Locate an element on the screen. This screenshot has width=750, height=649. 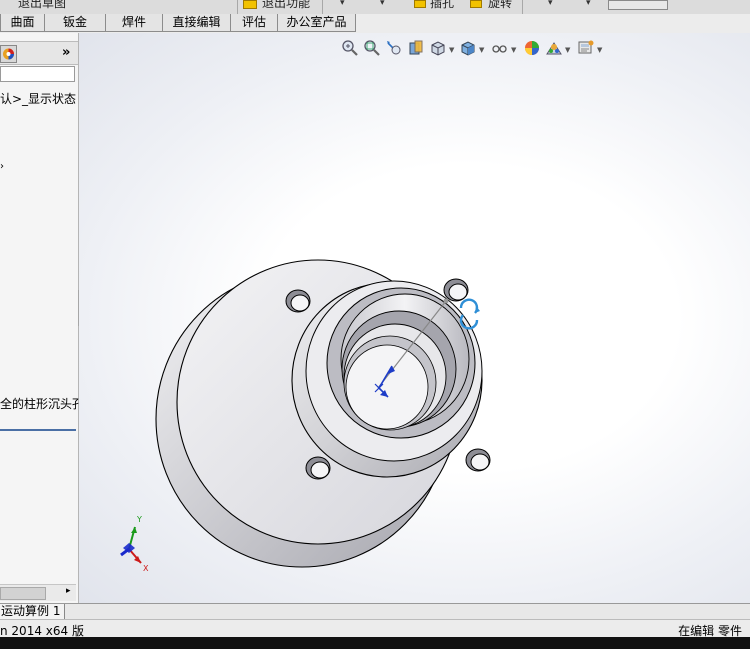
bottom-tab-bar: 运动算例 1 is located at coordinates (375, 611).